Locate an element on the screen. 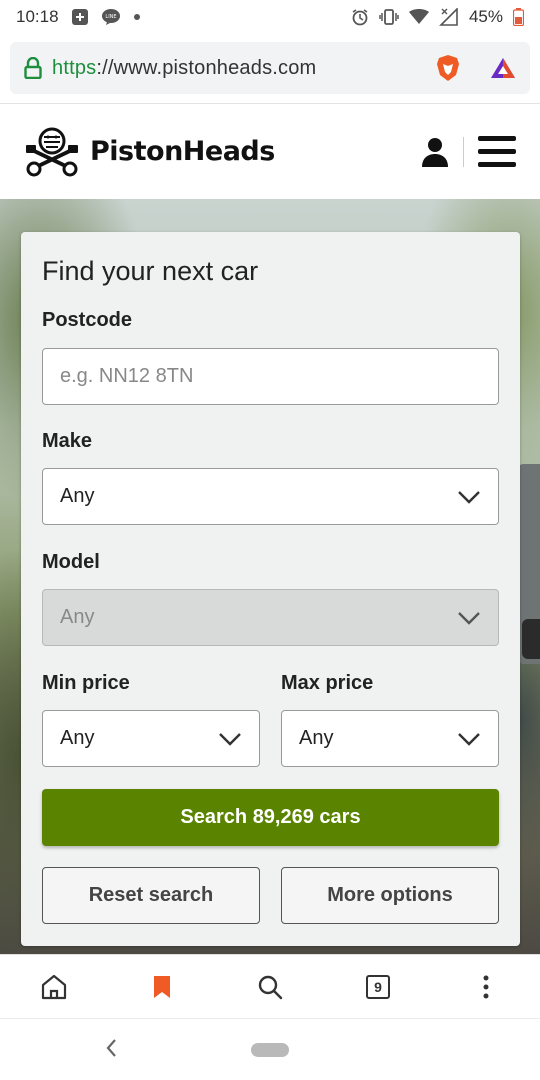 The width and height of the screenshot is (540, 1080). postcode-placeholder: e.g. NN12 8TN is located at coordinates (127, 376).